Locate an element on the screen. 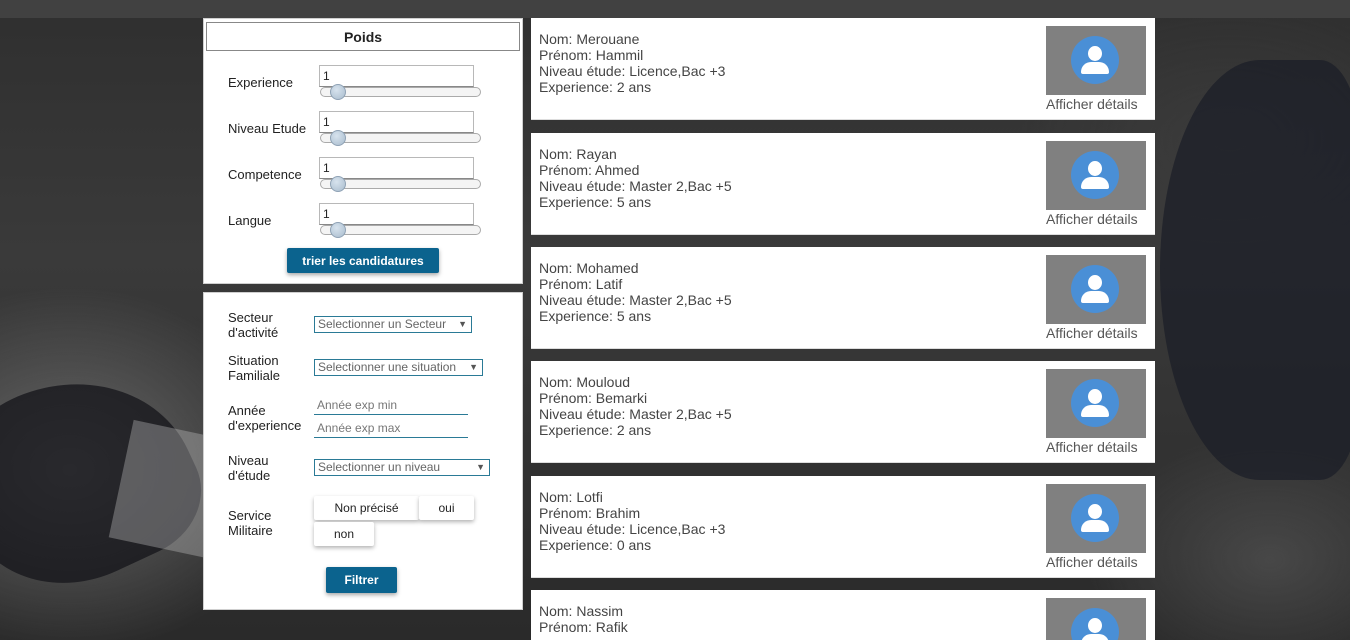 Image resolution: width=1350 pixels, height=640 pixels. candidate-firstname: Prénom: Ahmed is located at coordinates (589, 170).